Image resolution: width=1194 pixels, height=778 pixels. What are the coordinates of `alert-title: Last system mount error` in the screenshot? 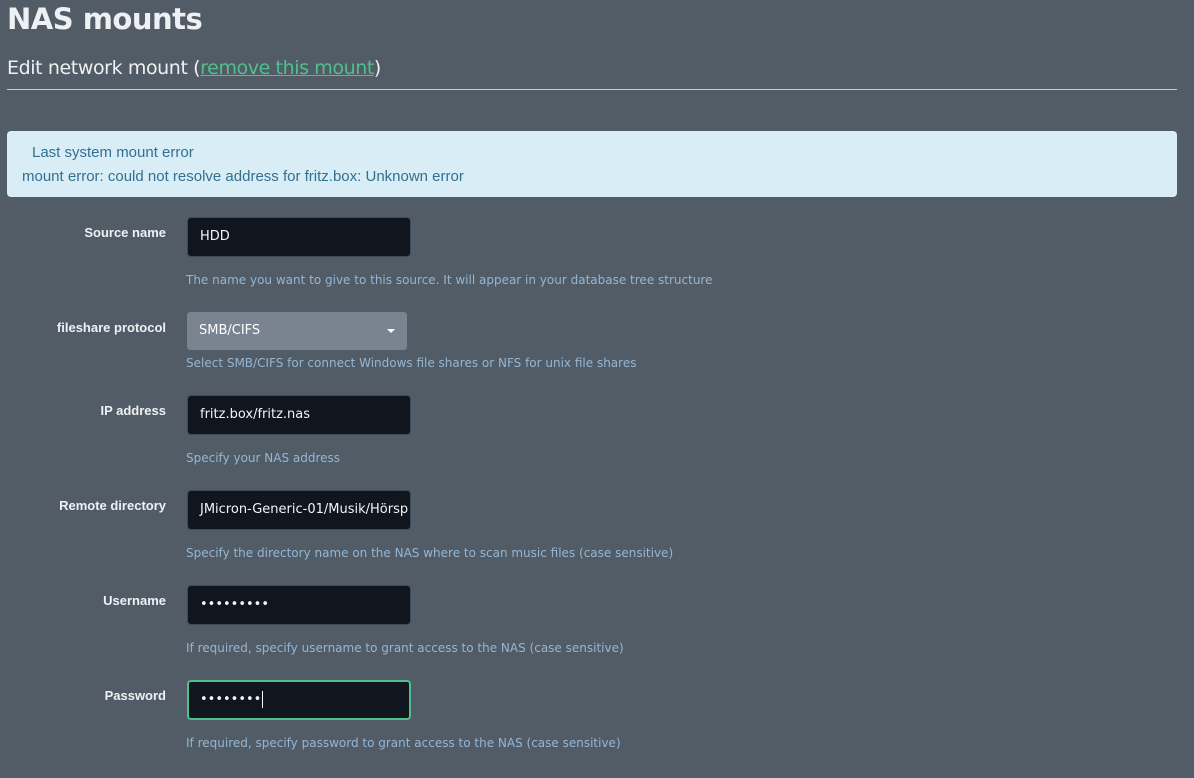 It's located at (113, 152).